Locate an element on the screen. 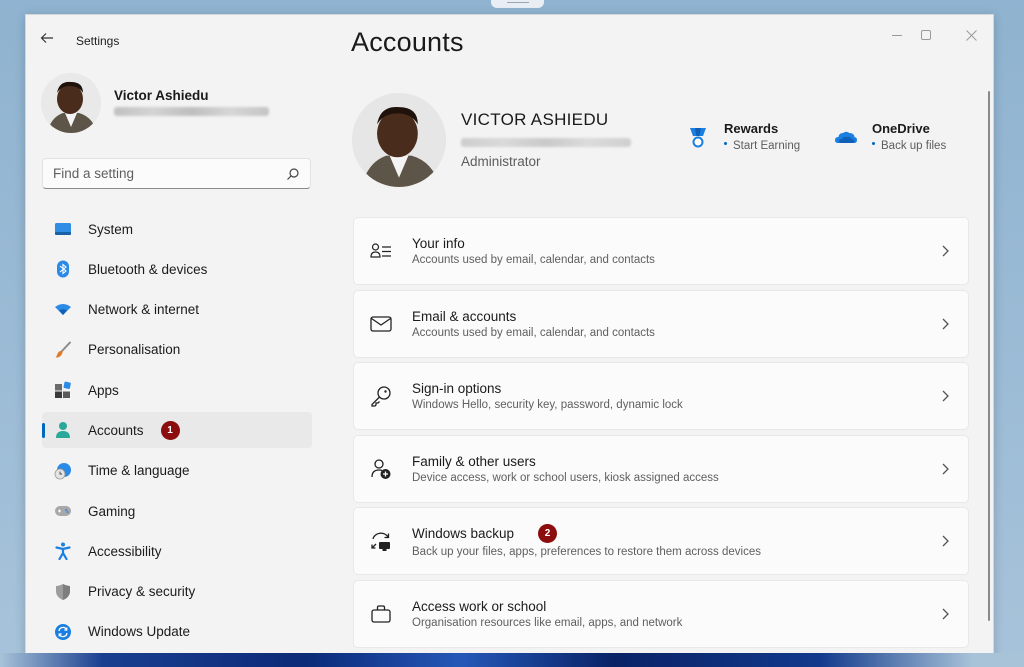  main-user-name: VICTOR ASHIEDU is located at coordinates (535, 119).